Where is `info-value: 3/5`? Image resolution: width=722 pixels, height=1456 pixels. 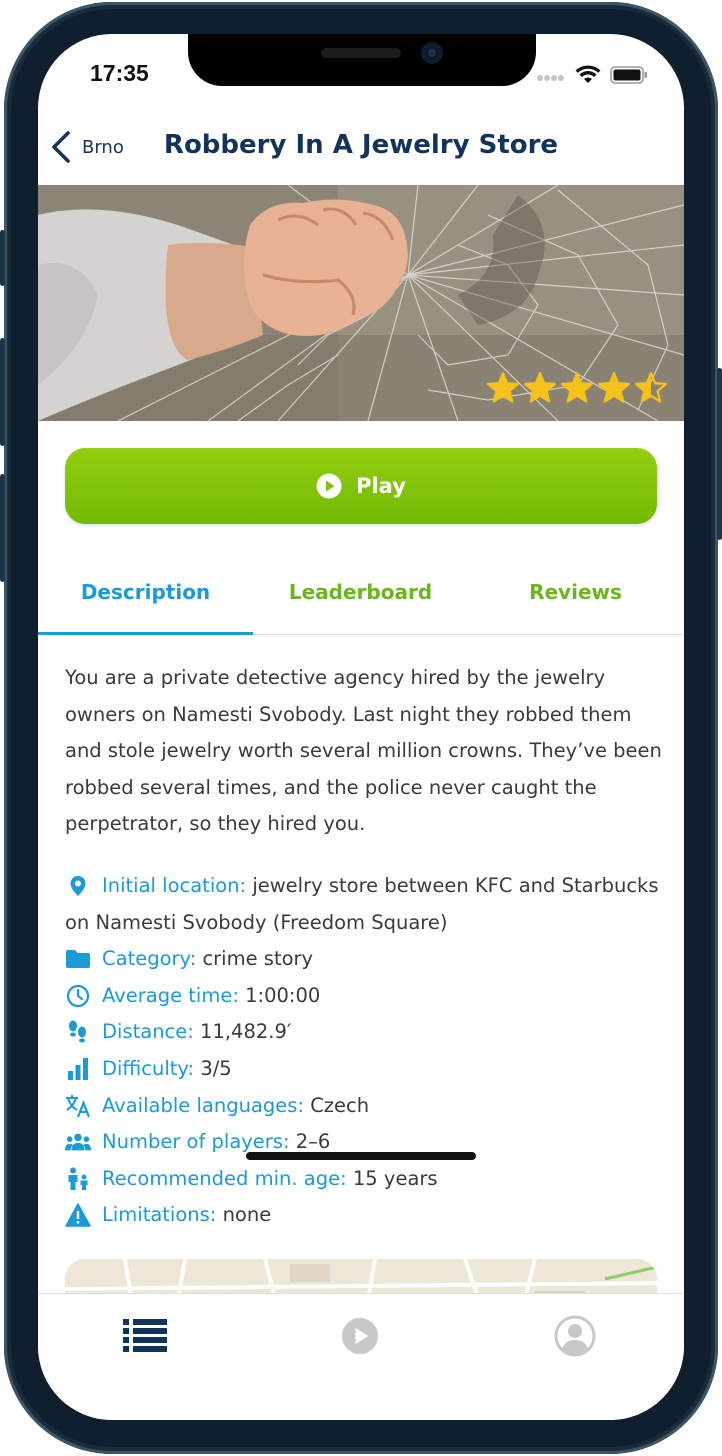 info-value: 3/5 is located at coordinates (216, 1068).